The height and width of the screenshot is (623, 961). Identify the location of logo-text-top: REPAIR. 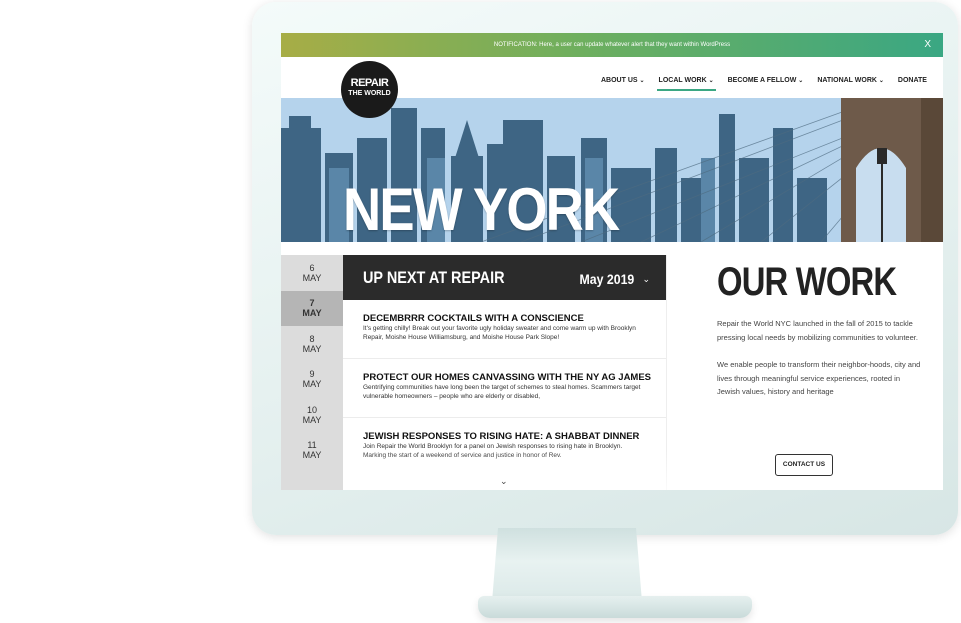
(369, 83).